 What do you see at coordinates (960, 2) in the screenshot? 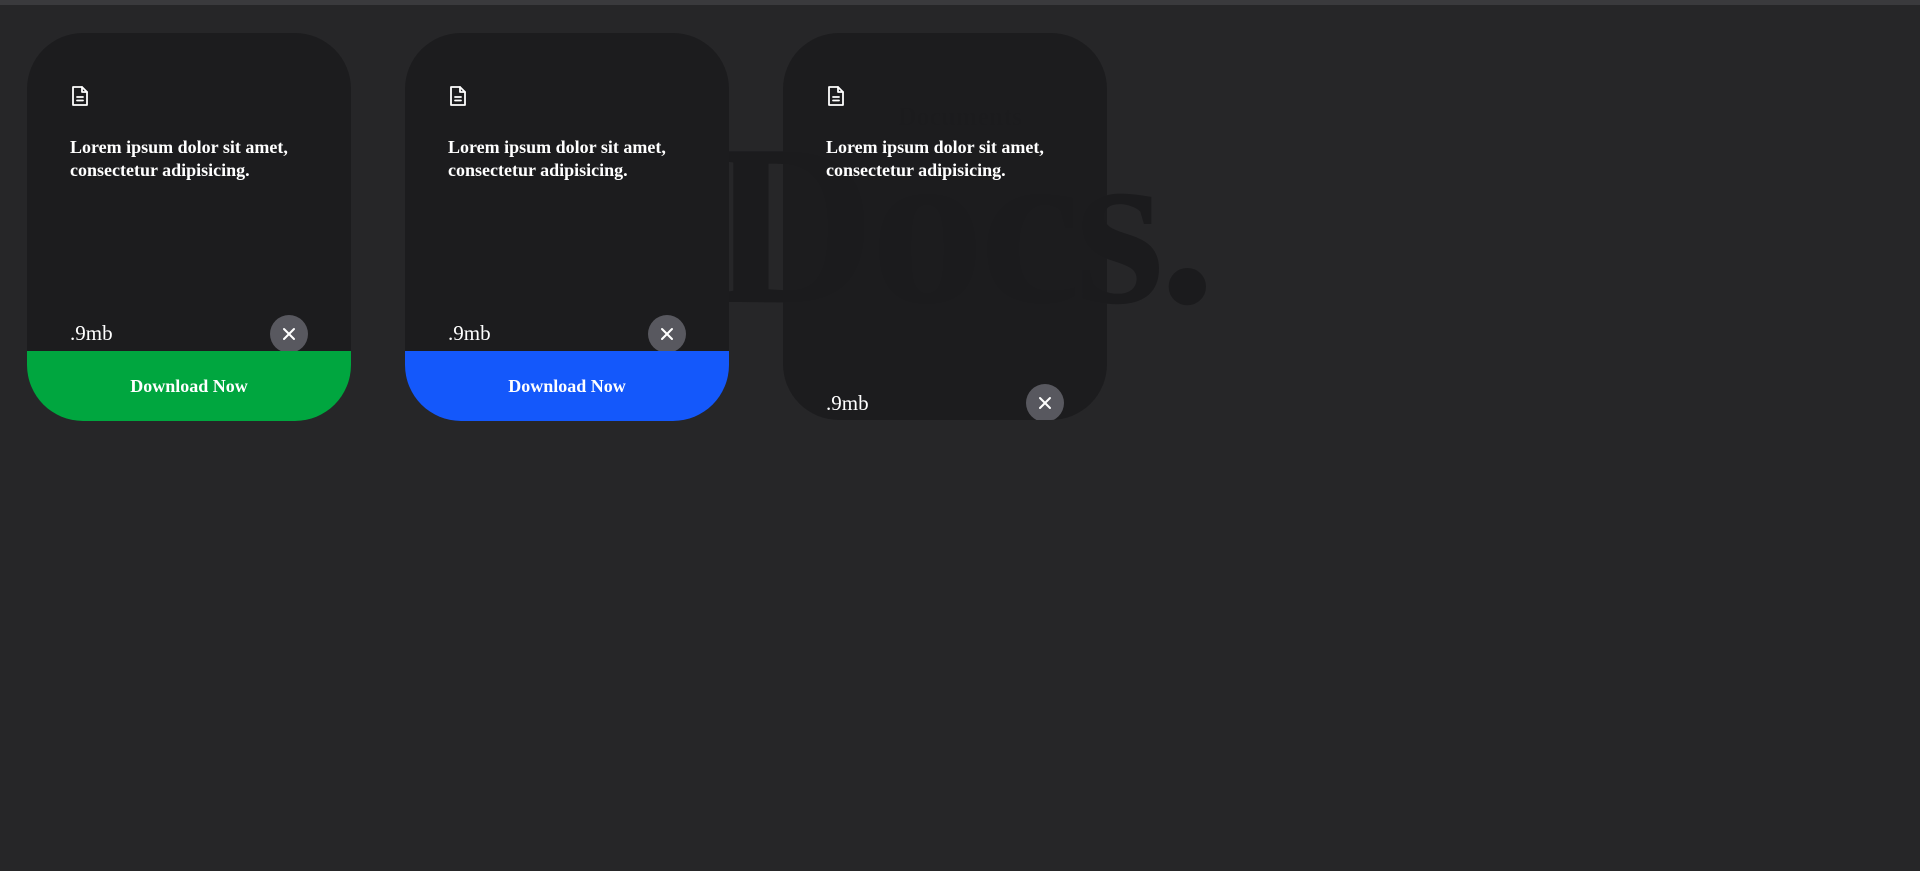
I see `top-bar` at bounding box center [960, 2].